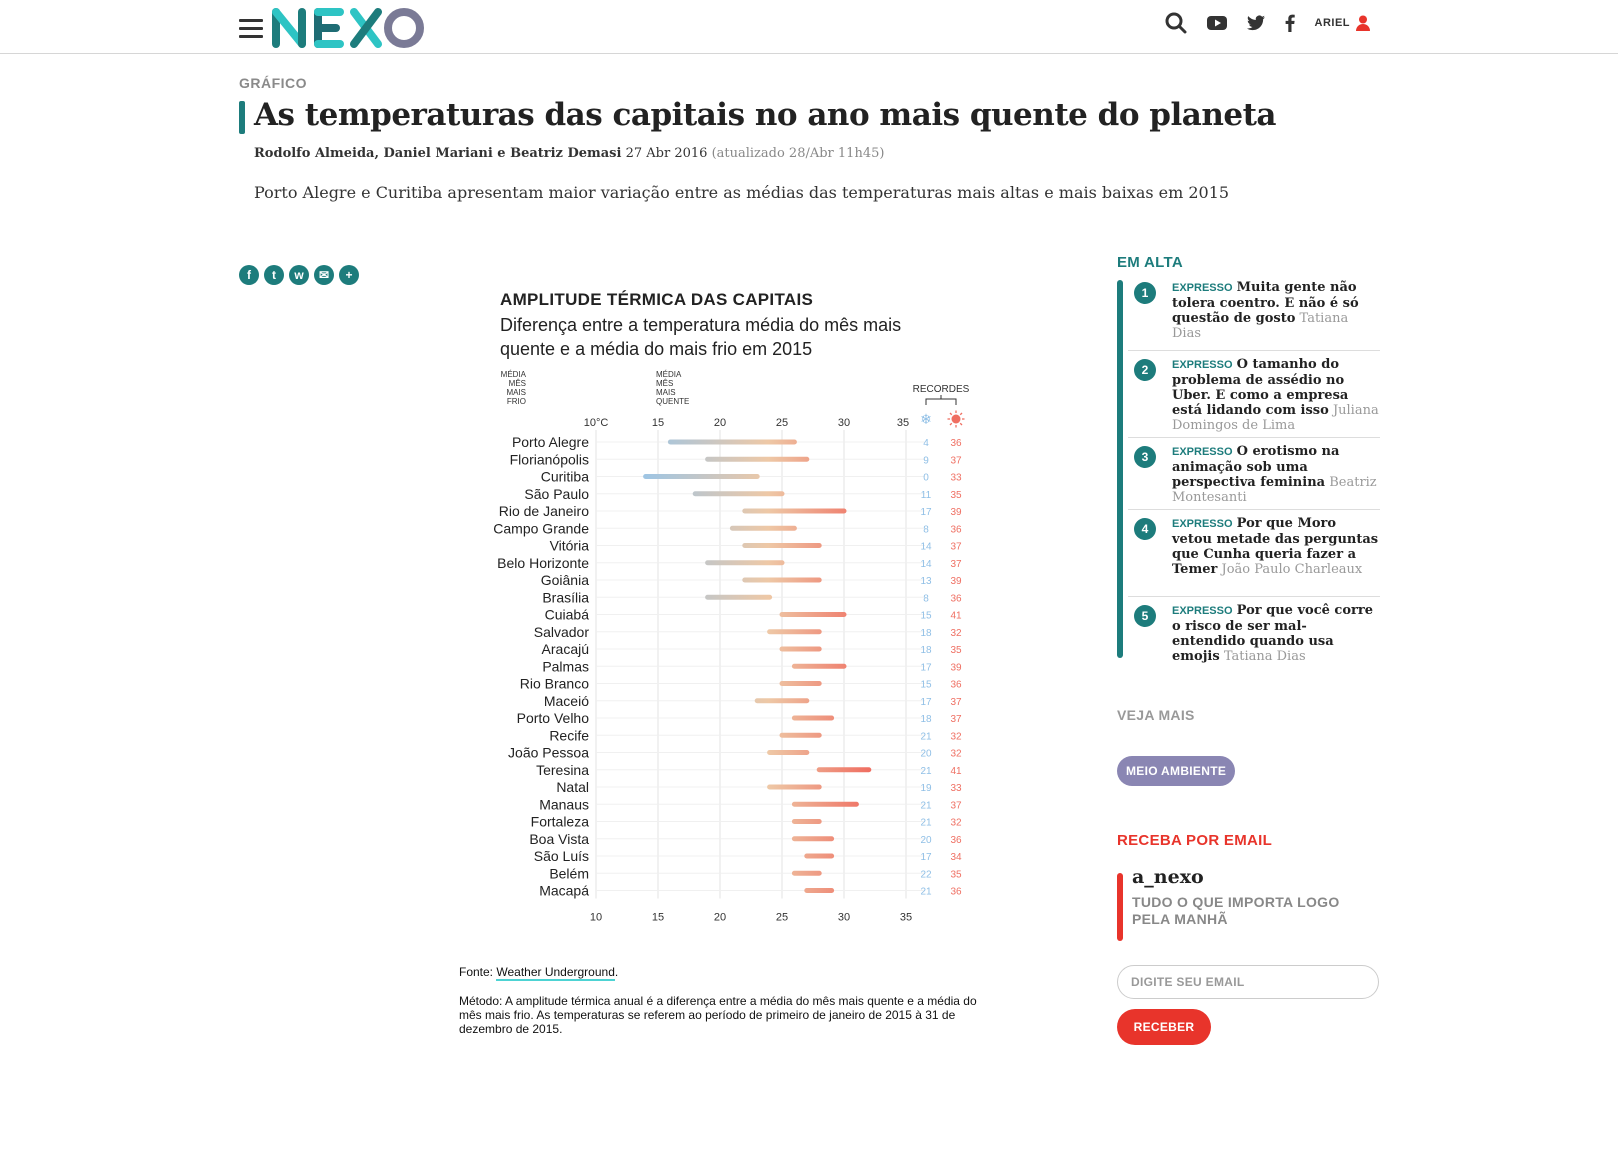 Image resolution: width=1618 pixels, height=1155 pixels. Describe the element at coordinates (782, 918) in the screenshot. I see `x-tick-label-bottom: 25` at that location.